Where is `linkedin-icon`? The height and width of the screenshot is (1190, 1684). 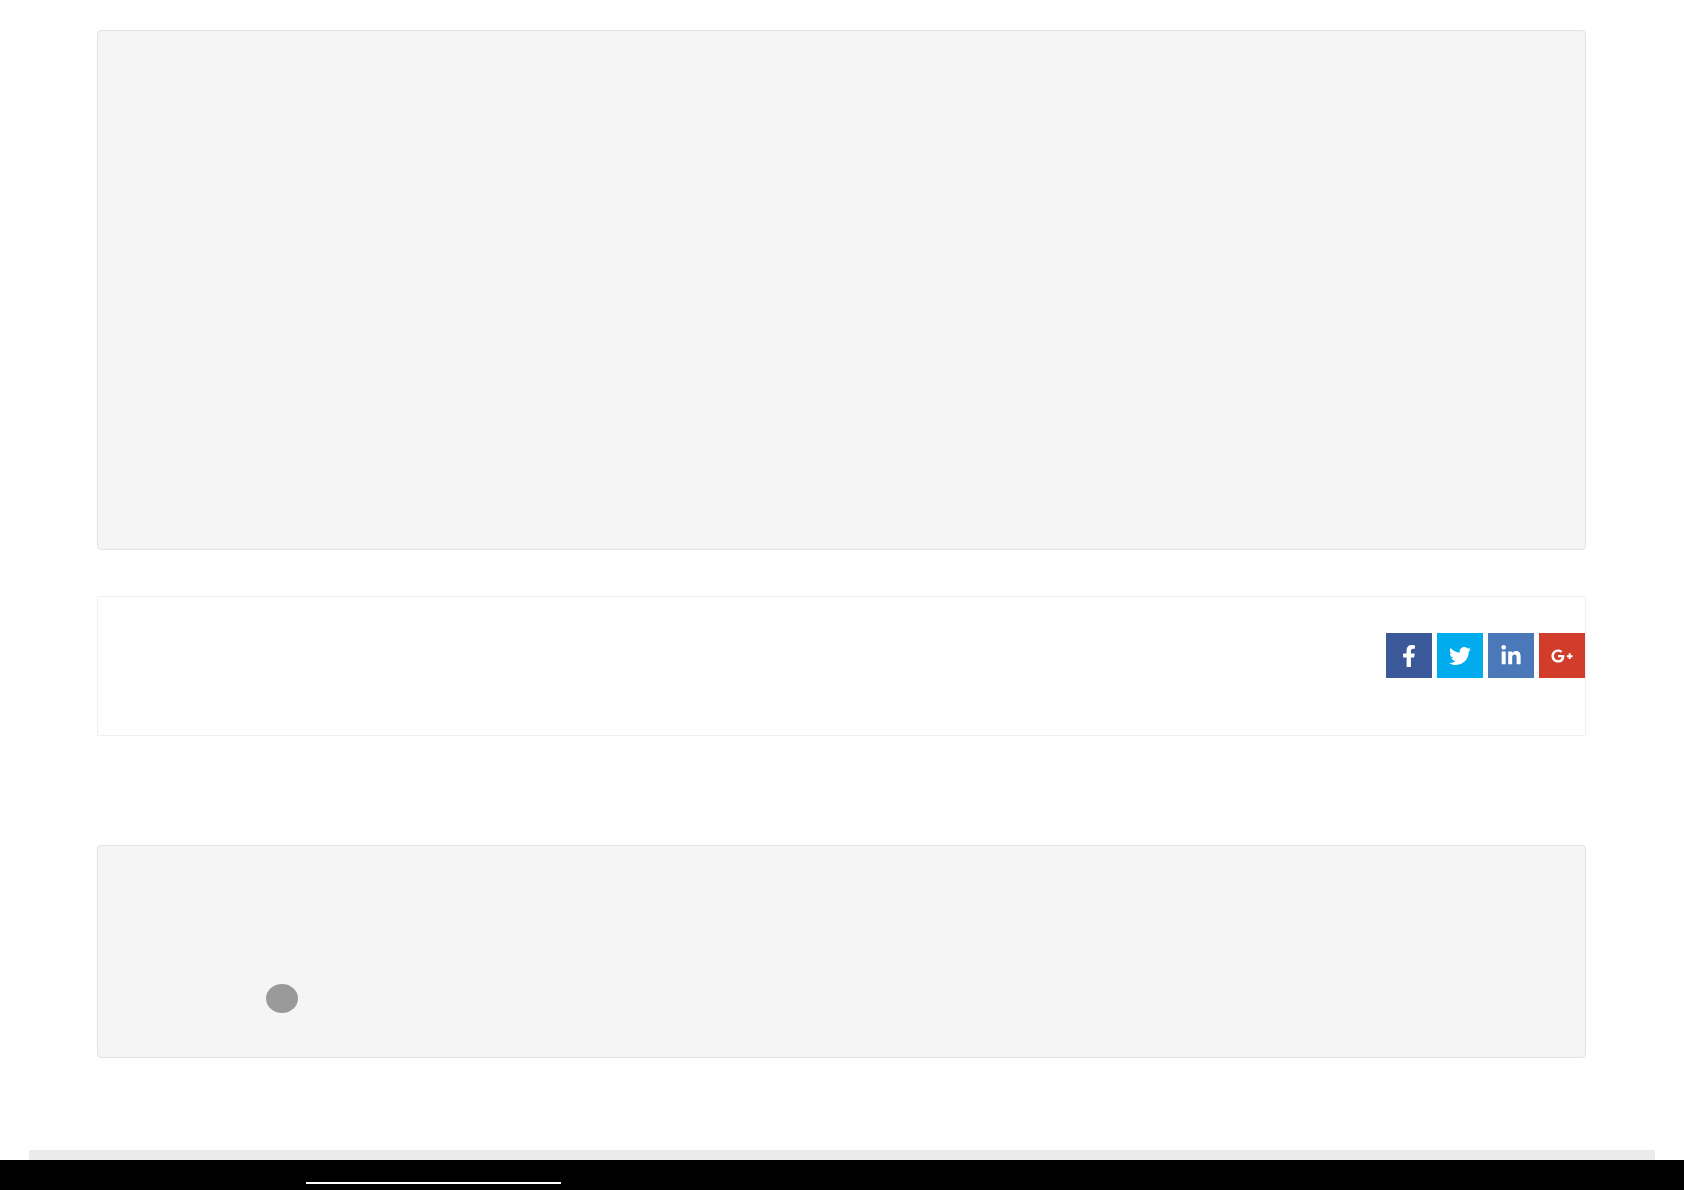
linkedin-icon is located at coordinates (1511, 655).